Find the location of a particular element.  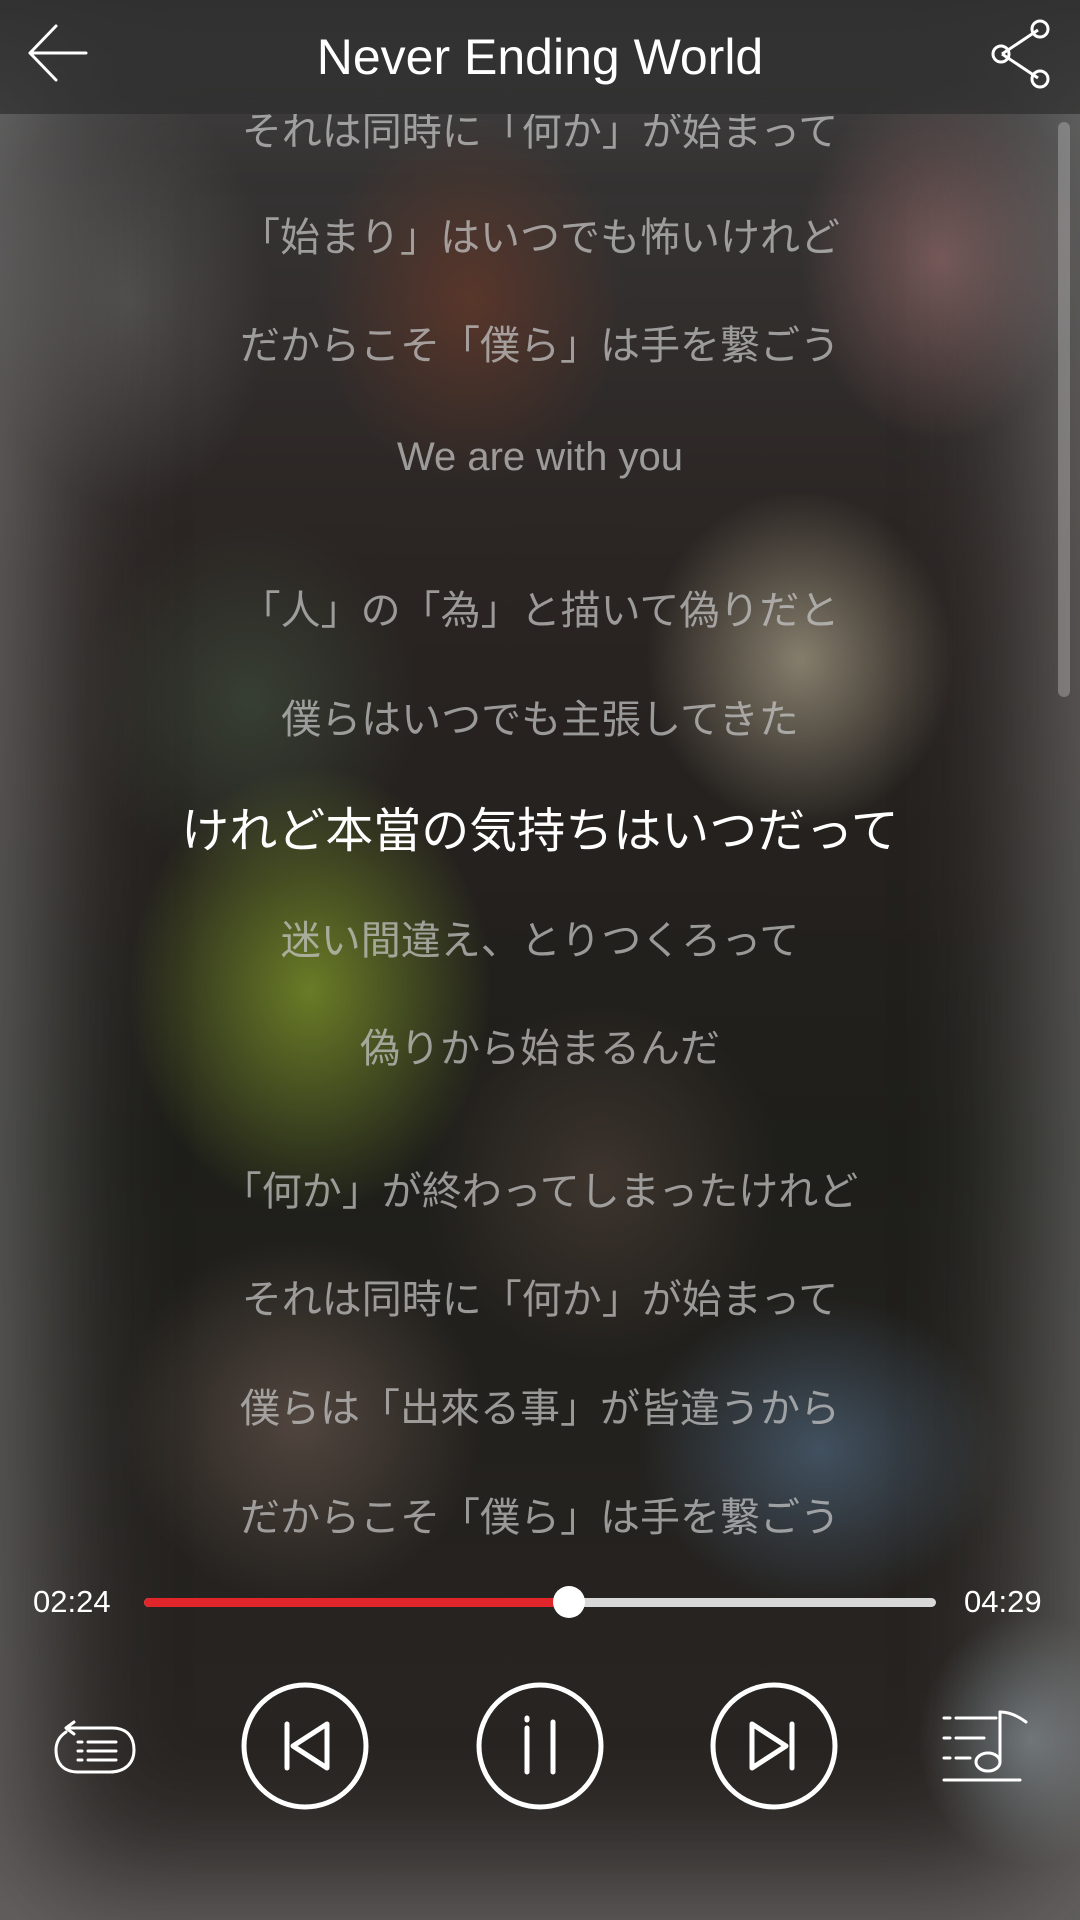

top-bar: Never Ending World is located at coordinates (540, 57).